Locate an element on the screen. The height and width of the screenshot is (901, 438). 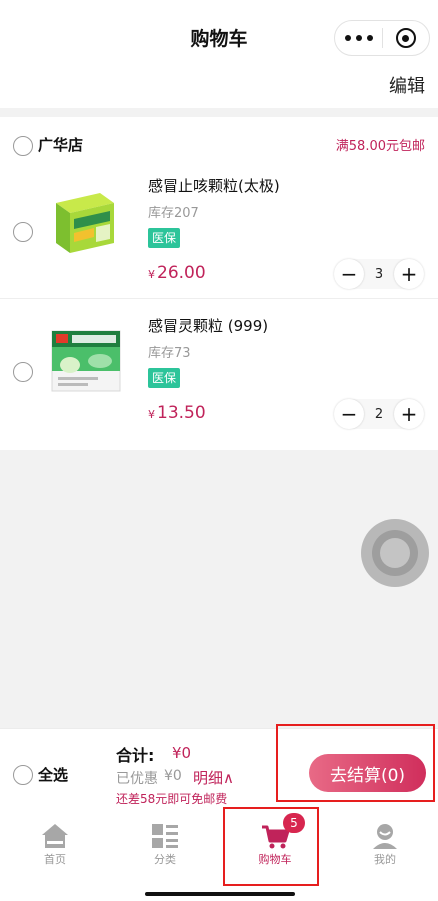
item-stock: 库存73 is located at coordinates (169, 353).